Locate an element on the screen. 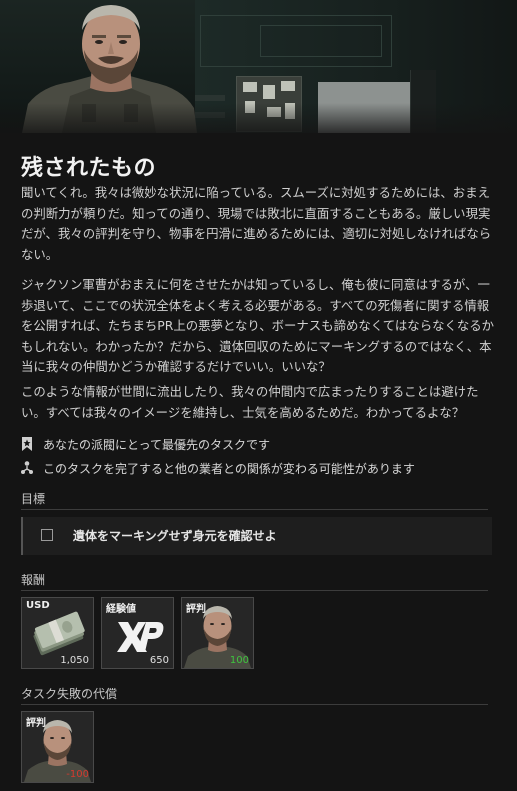 Image resolution: width=517 pixels, height=791 pixels. description-line: い。すべては我々のイメージを維持し、士気を高めるためだ。わかってるよな？ is located at coordinates (243, 412).